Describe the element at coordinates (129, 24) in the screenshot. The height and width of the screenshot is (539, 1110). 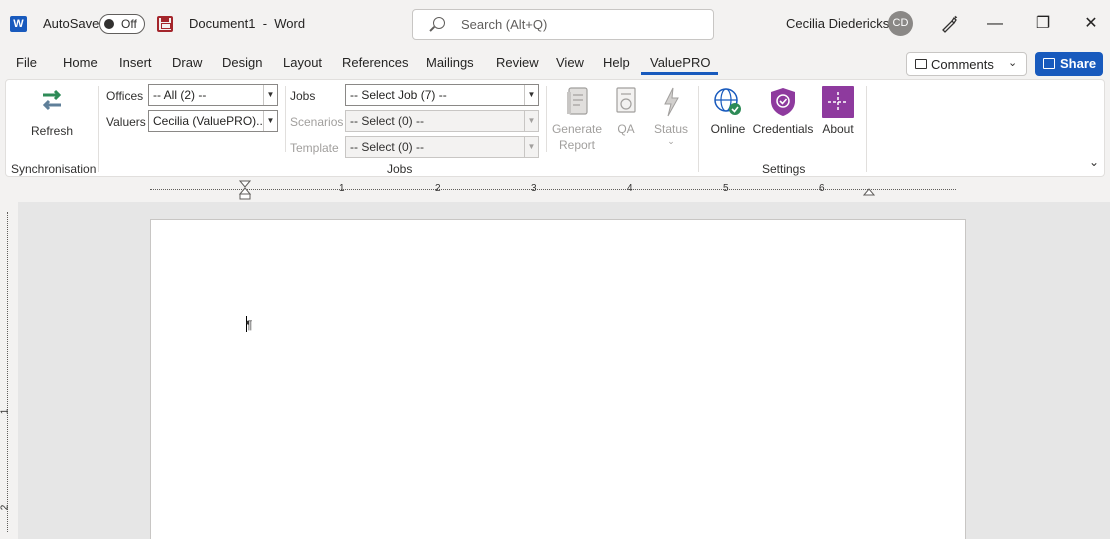
I see `autosave-state: Off` at that location.